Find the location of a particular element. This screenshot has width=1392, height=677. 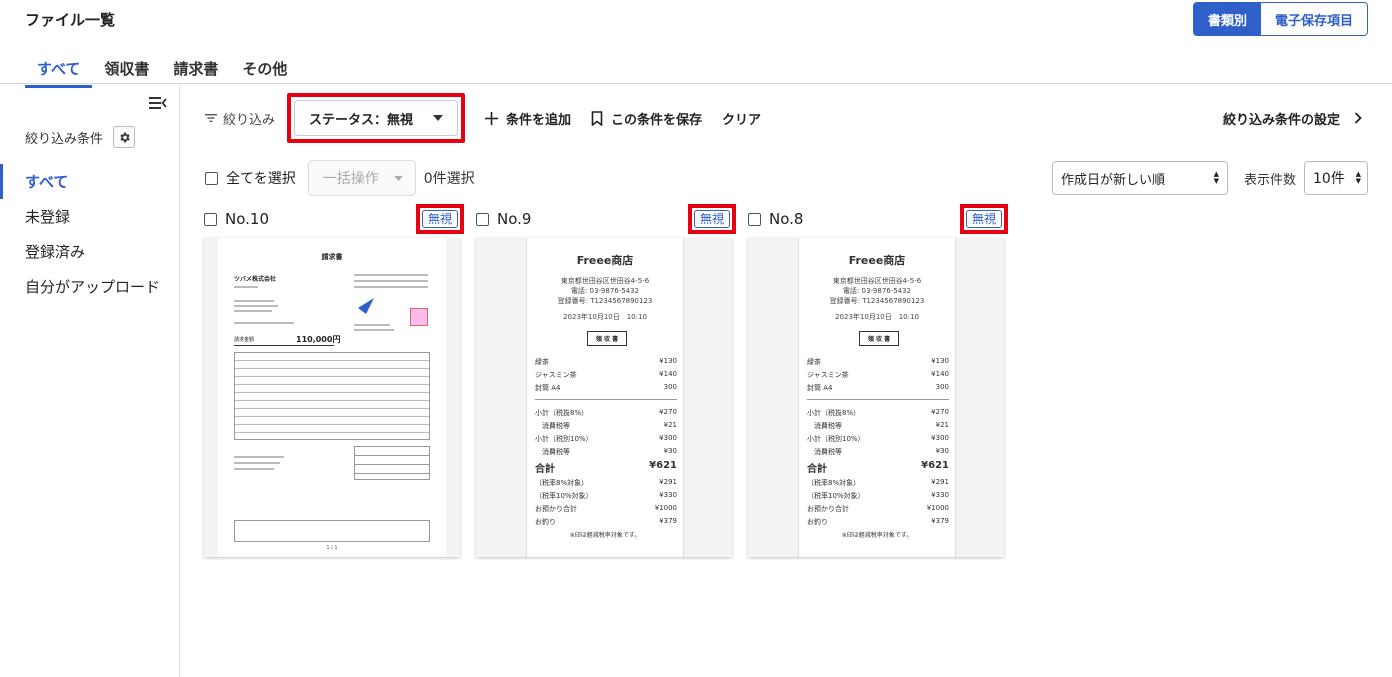

receipt-total-label: 合計 is located at coordinates (545, 469).